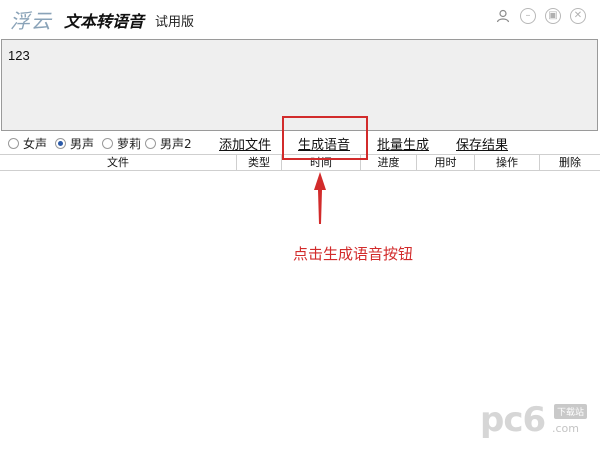  I want to click on add-file-button: 添加文件, so click(245, 143).